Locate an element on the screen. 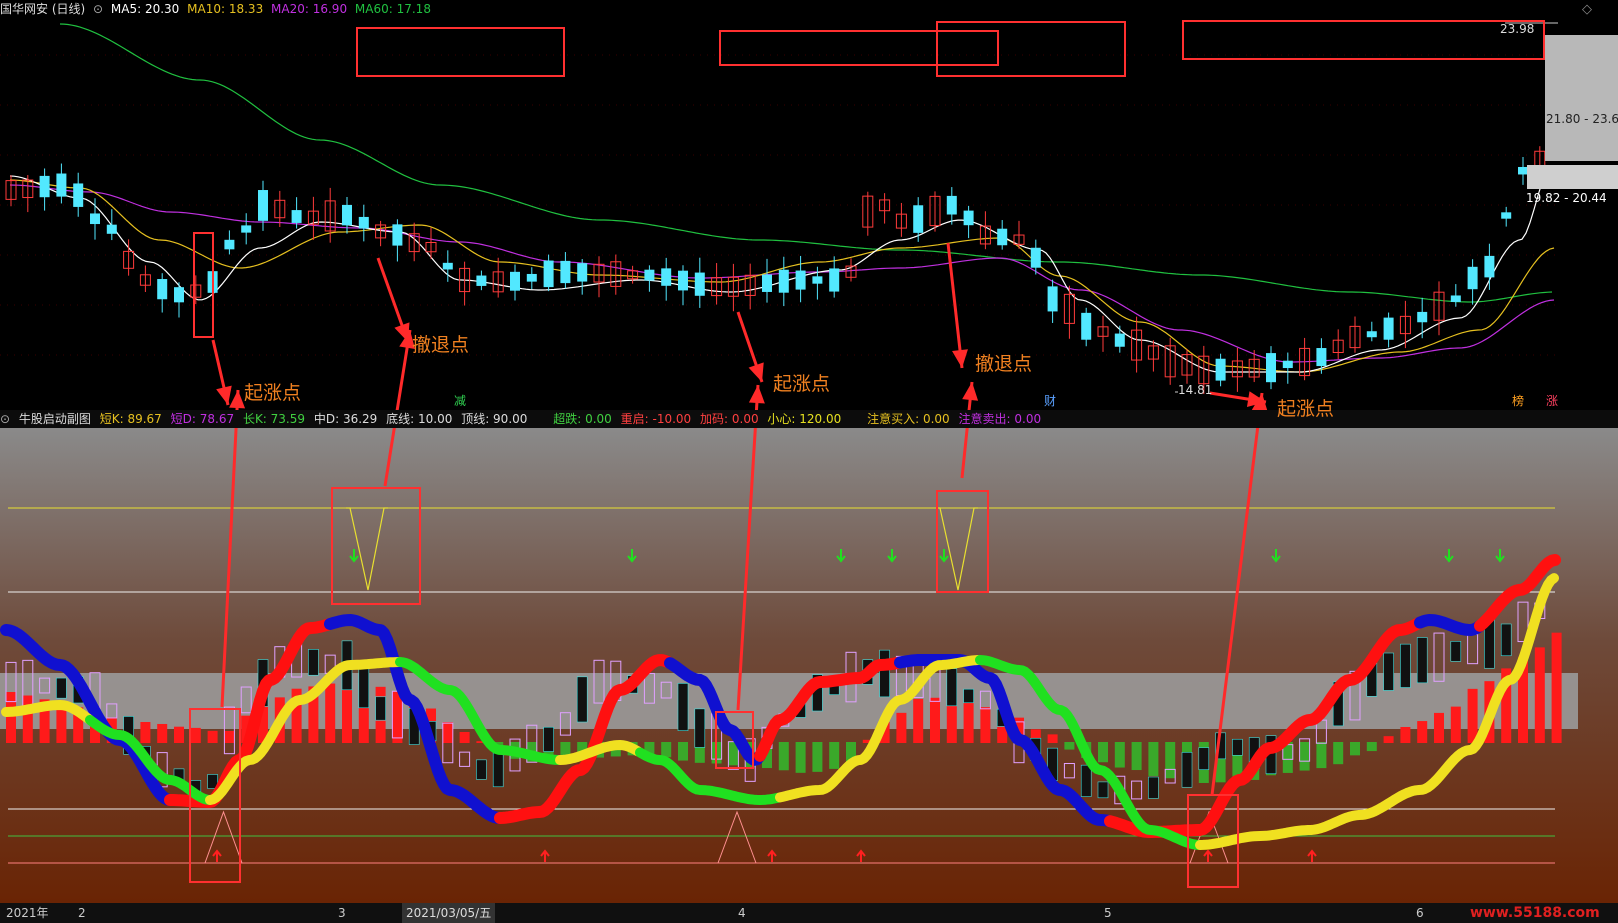 The image size is (1618, 923). bottom-line-label: 底线: 10.00 is located at coordinates (419, 419).